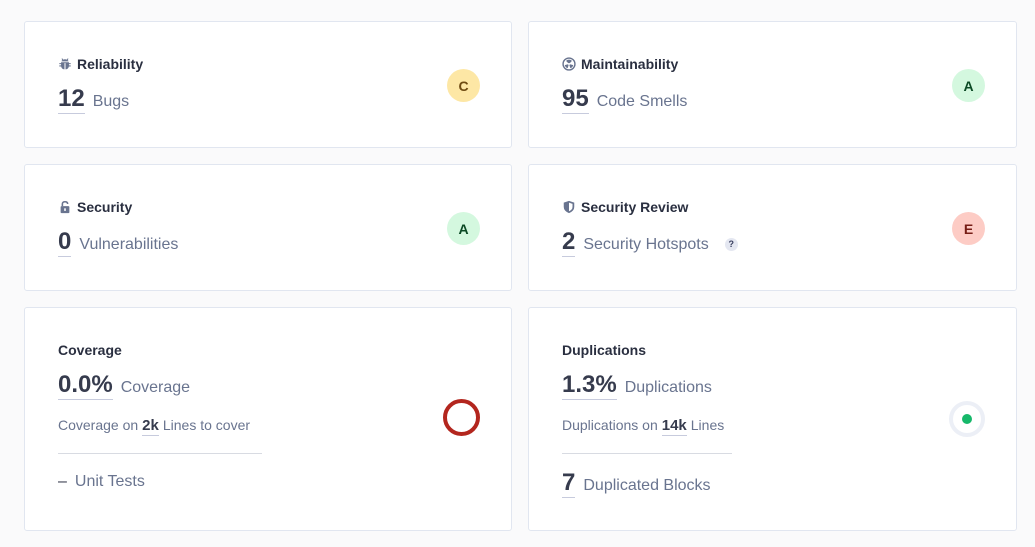 The height and width of the screenshot is (547, 1035). What do you see at coordinates (100, 64) in the screenshot?
I see `reliability-title: Reliability` at bounding box center [100, 64].